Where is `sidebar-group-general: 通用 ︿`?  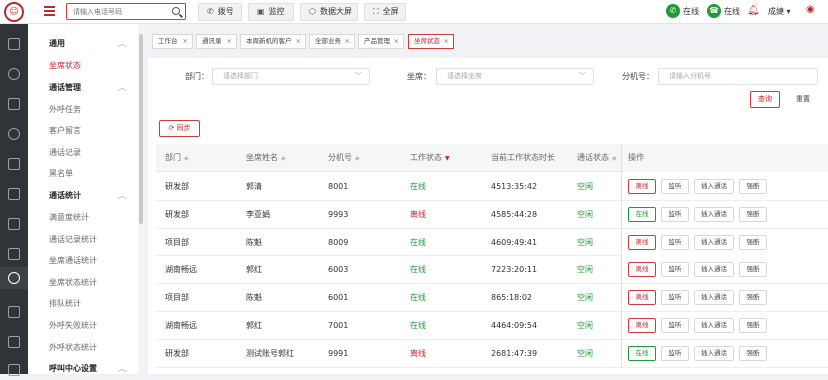
sidebar-group-general: 通用 ︿ is located at coordinates (83, 44).